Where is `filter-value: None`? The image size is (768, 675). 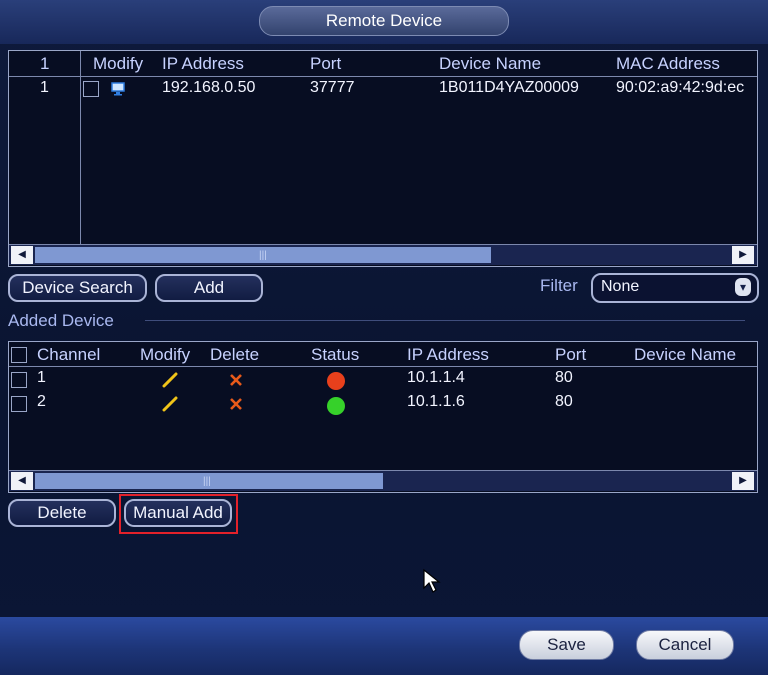 filter-value: None is located at coordinates (620, 286).